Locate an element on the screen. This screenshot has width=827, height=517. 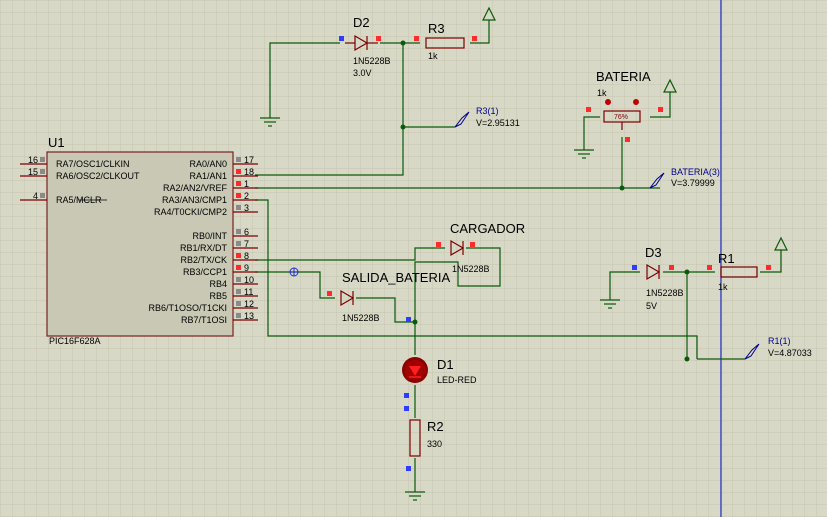
cargador-ref-label: CARGADOR is located at coordinates (487, 228).